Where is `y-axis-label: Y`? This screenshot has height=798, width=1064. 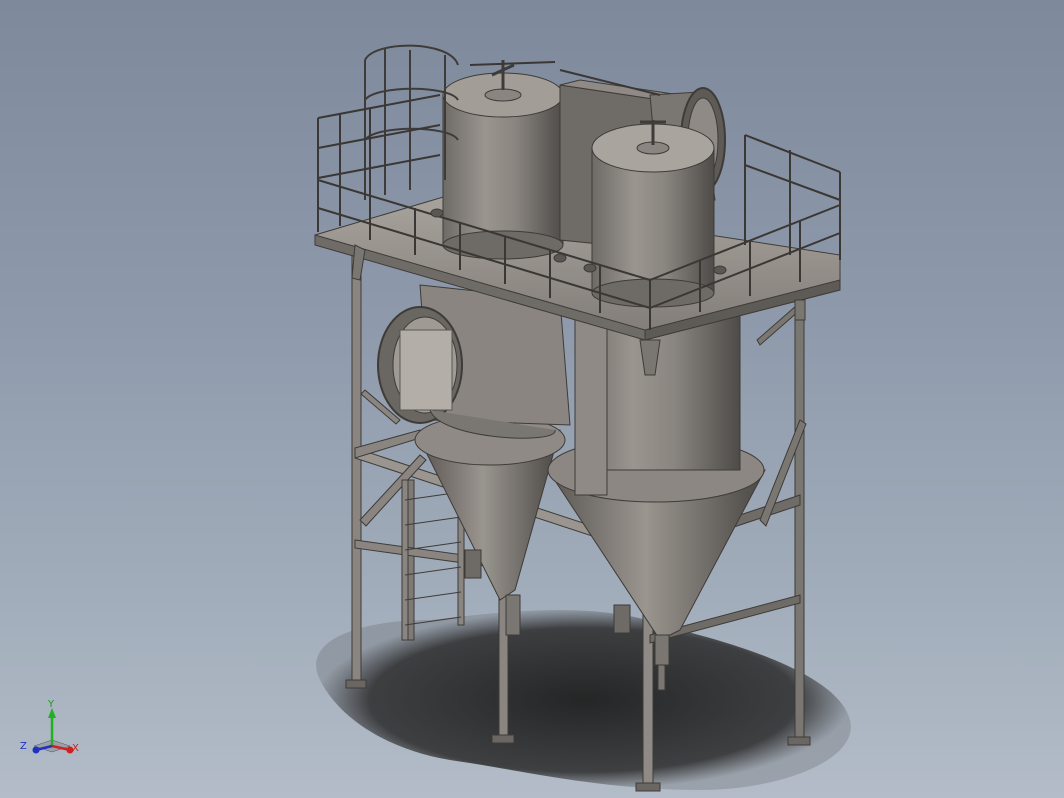
y-axis-label: Y is located at coordinates (51, 704).